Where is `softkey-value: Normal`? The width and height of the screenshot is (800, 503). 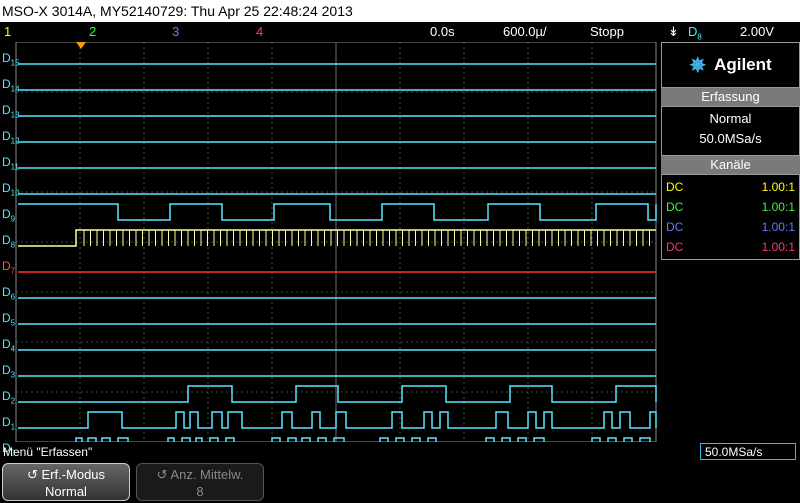
softkey-value: Normal is located at coordinates (66, 491).